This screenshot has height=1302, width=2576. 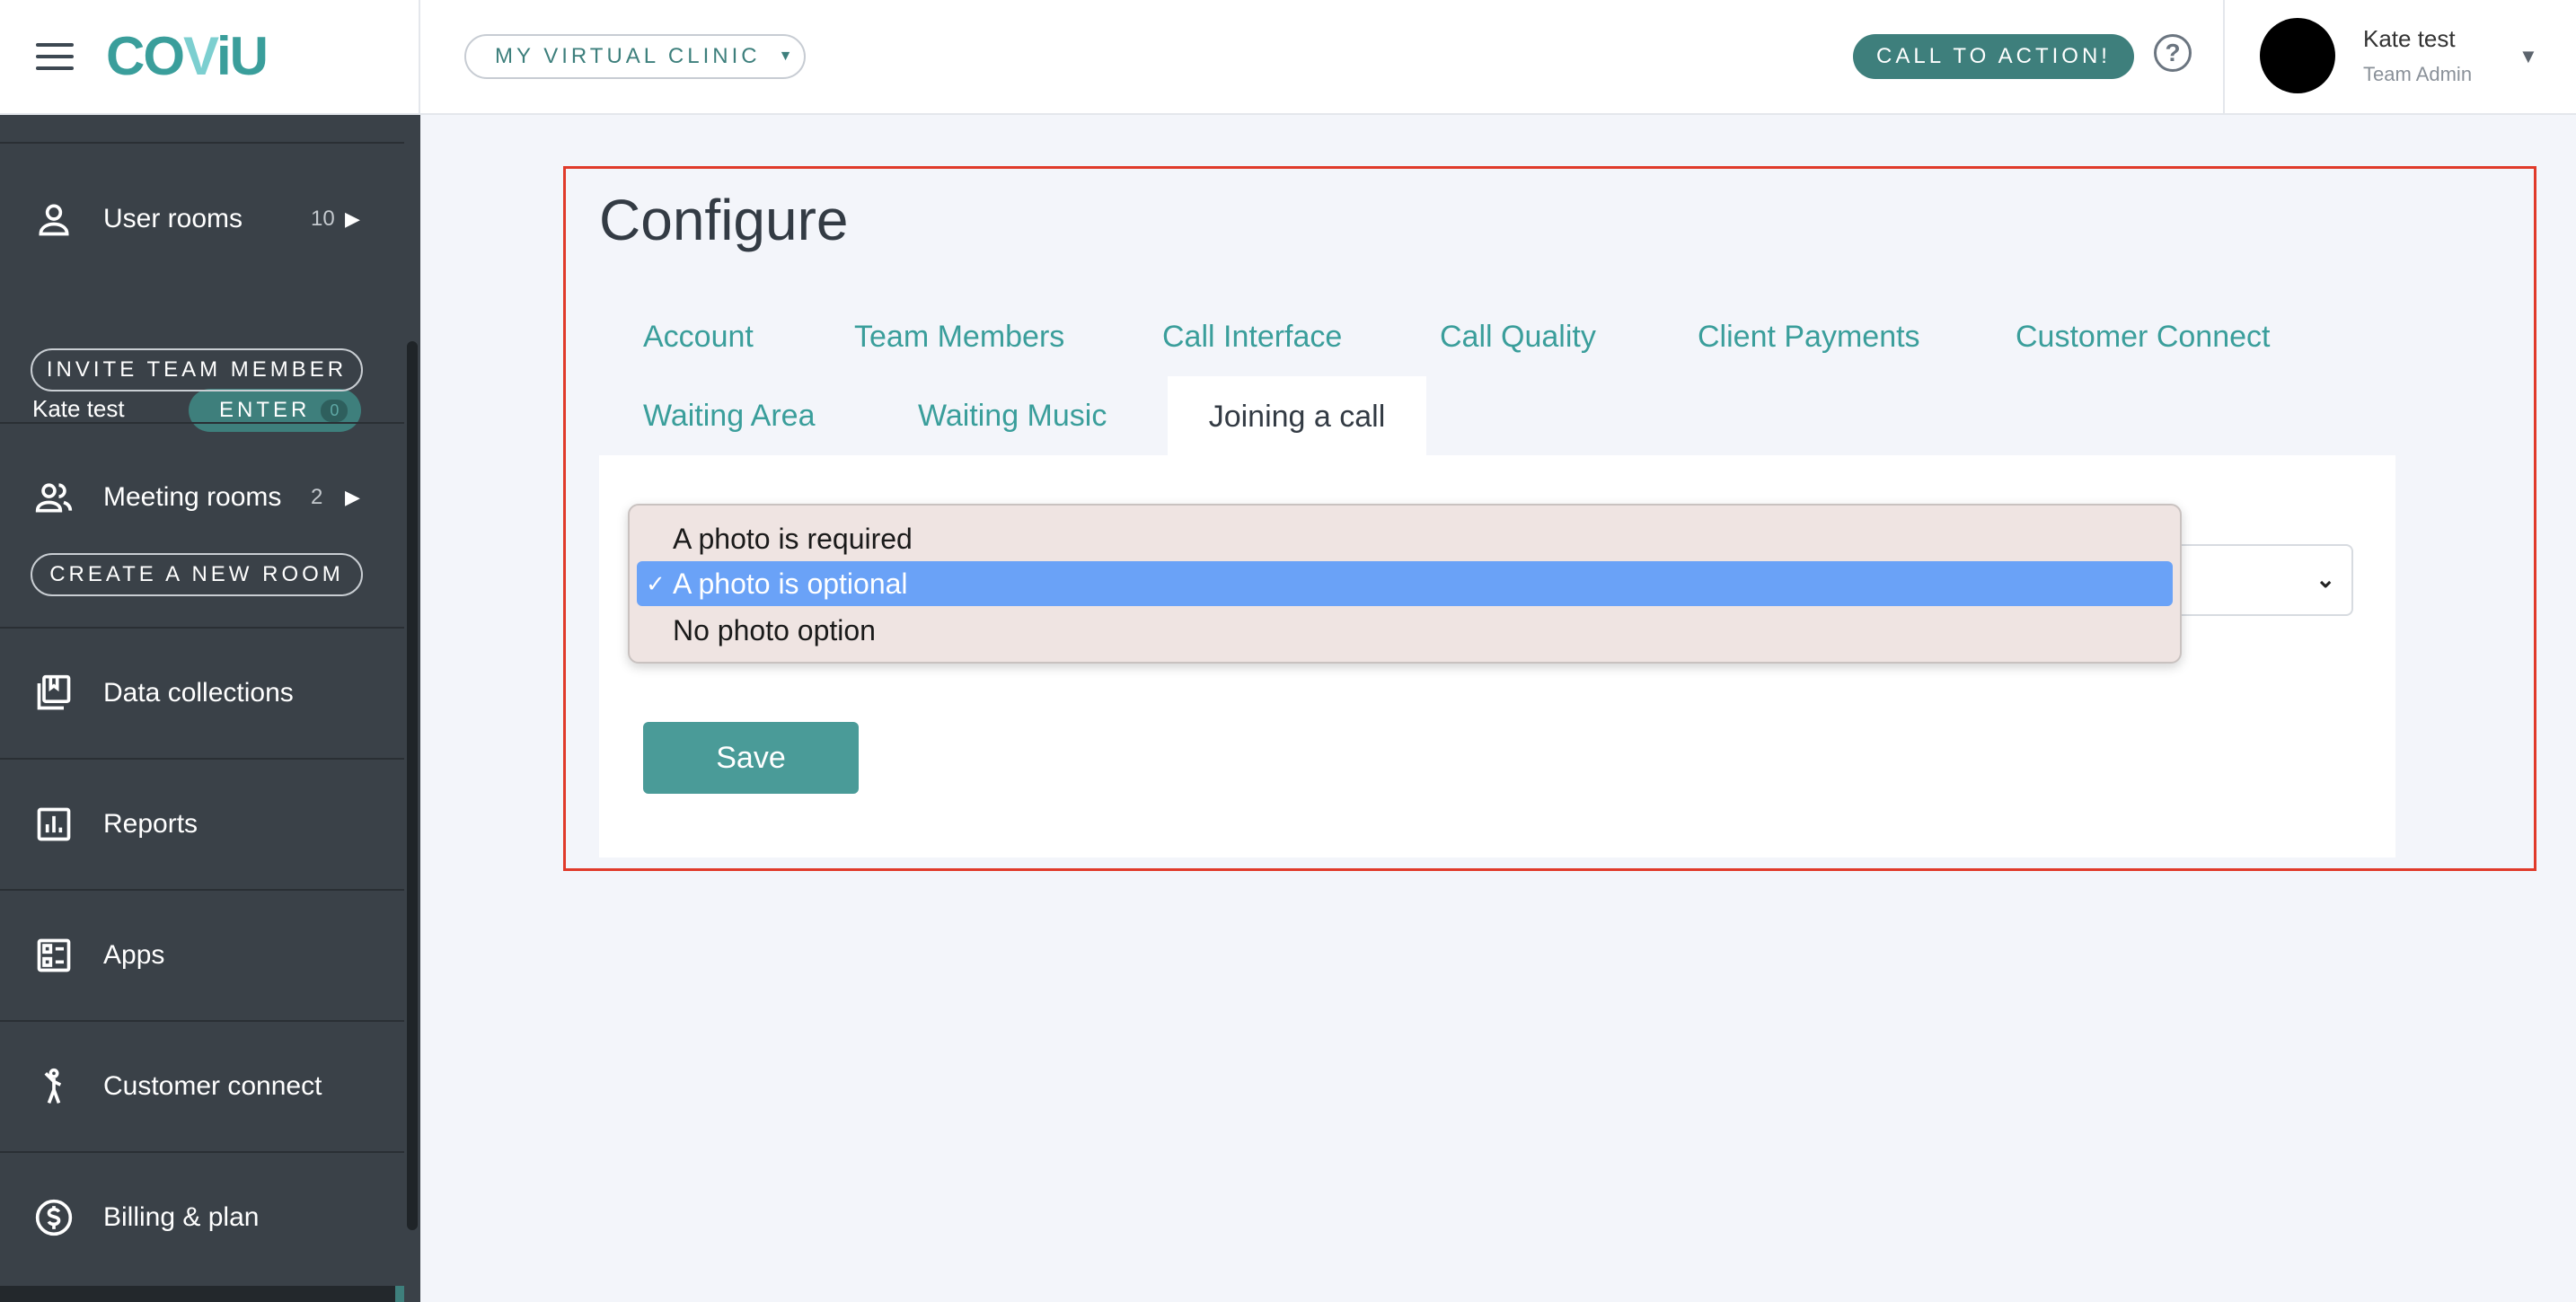 I want to click on sidebar-item-data-collections: Data collections, so click(x=202, y=693).